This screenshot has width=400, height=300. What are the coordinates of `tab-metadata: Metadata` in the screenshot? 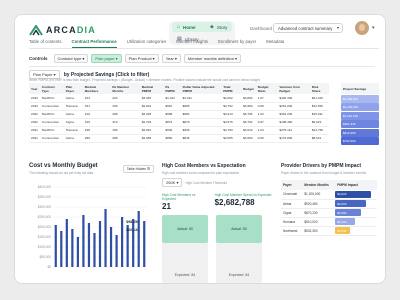 It's located at (275, 43).